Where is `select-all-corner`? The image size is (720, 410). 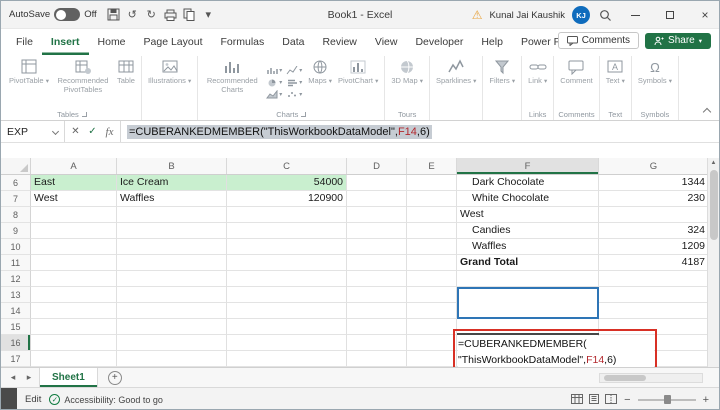 select-all-corner is located at coordinates (16, 166).